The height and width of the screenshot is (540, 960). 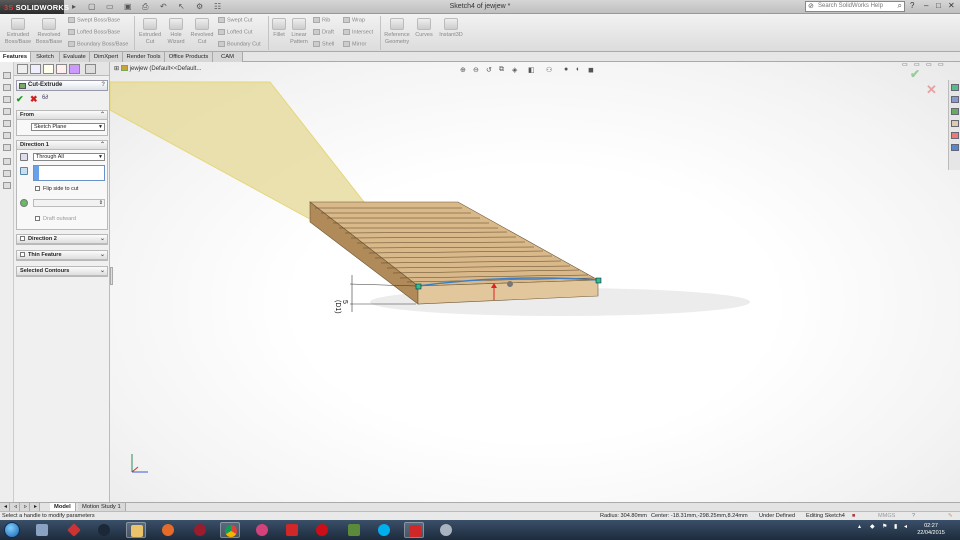 I want to click on thin-feature-group: Thin Feature ⌄, so click(x=62, y=255).